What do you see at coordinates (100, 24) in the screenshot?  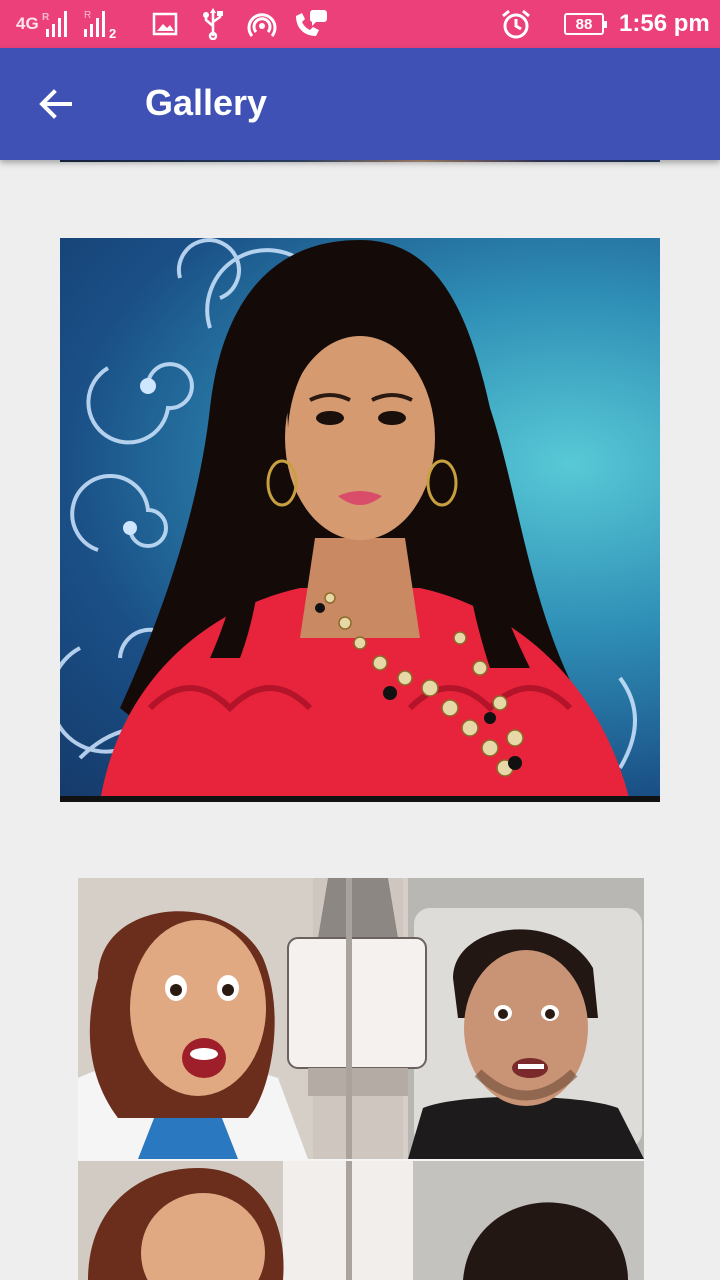 I see `signal-icon-sim2: 2` at bounding box center [100, 24].